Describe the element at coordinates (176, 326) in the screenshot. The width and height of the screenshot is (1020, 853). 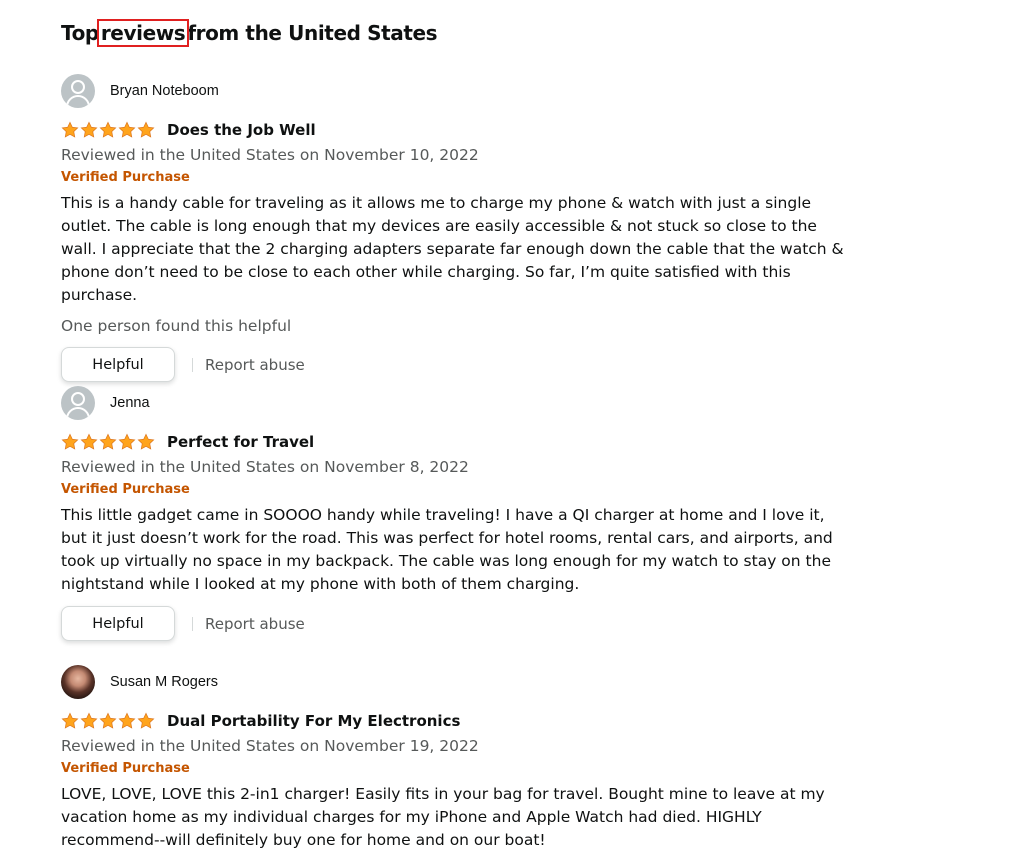
I see `helpful-count: One person found this helpful` at that location.